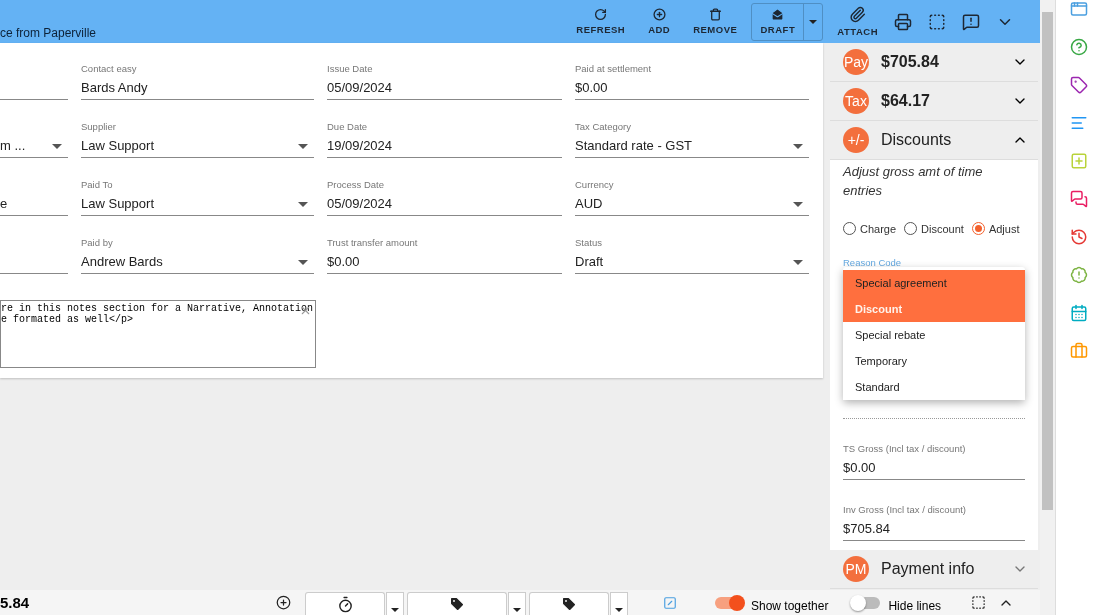  I want to click on summary-title: $705.84, so click(910, 62).